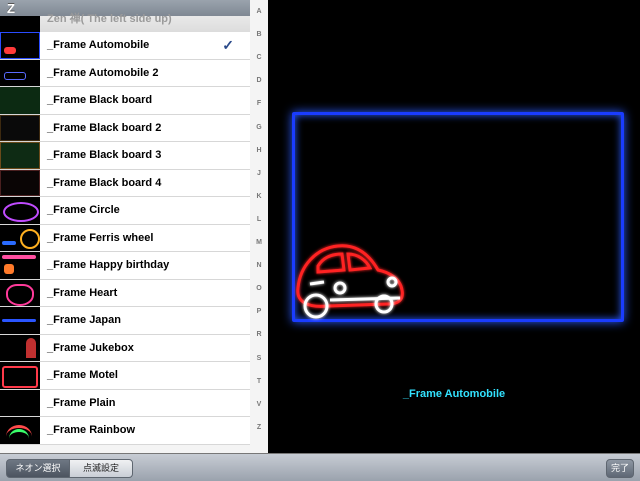  I want to click on list-item-zen: Zen 禅( The left side up), so click(125, 22).